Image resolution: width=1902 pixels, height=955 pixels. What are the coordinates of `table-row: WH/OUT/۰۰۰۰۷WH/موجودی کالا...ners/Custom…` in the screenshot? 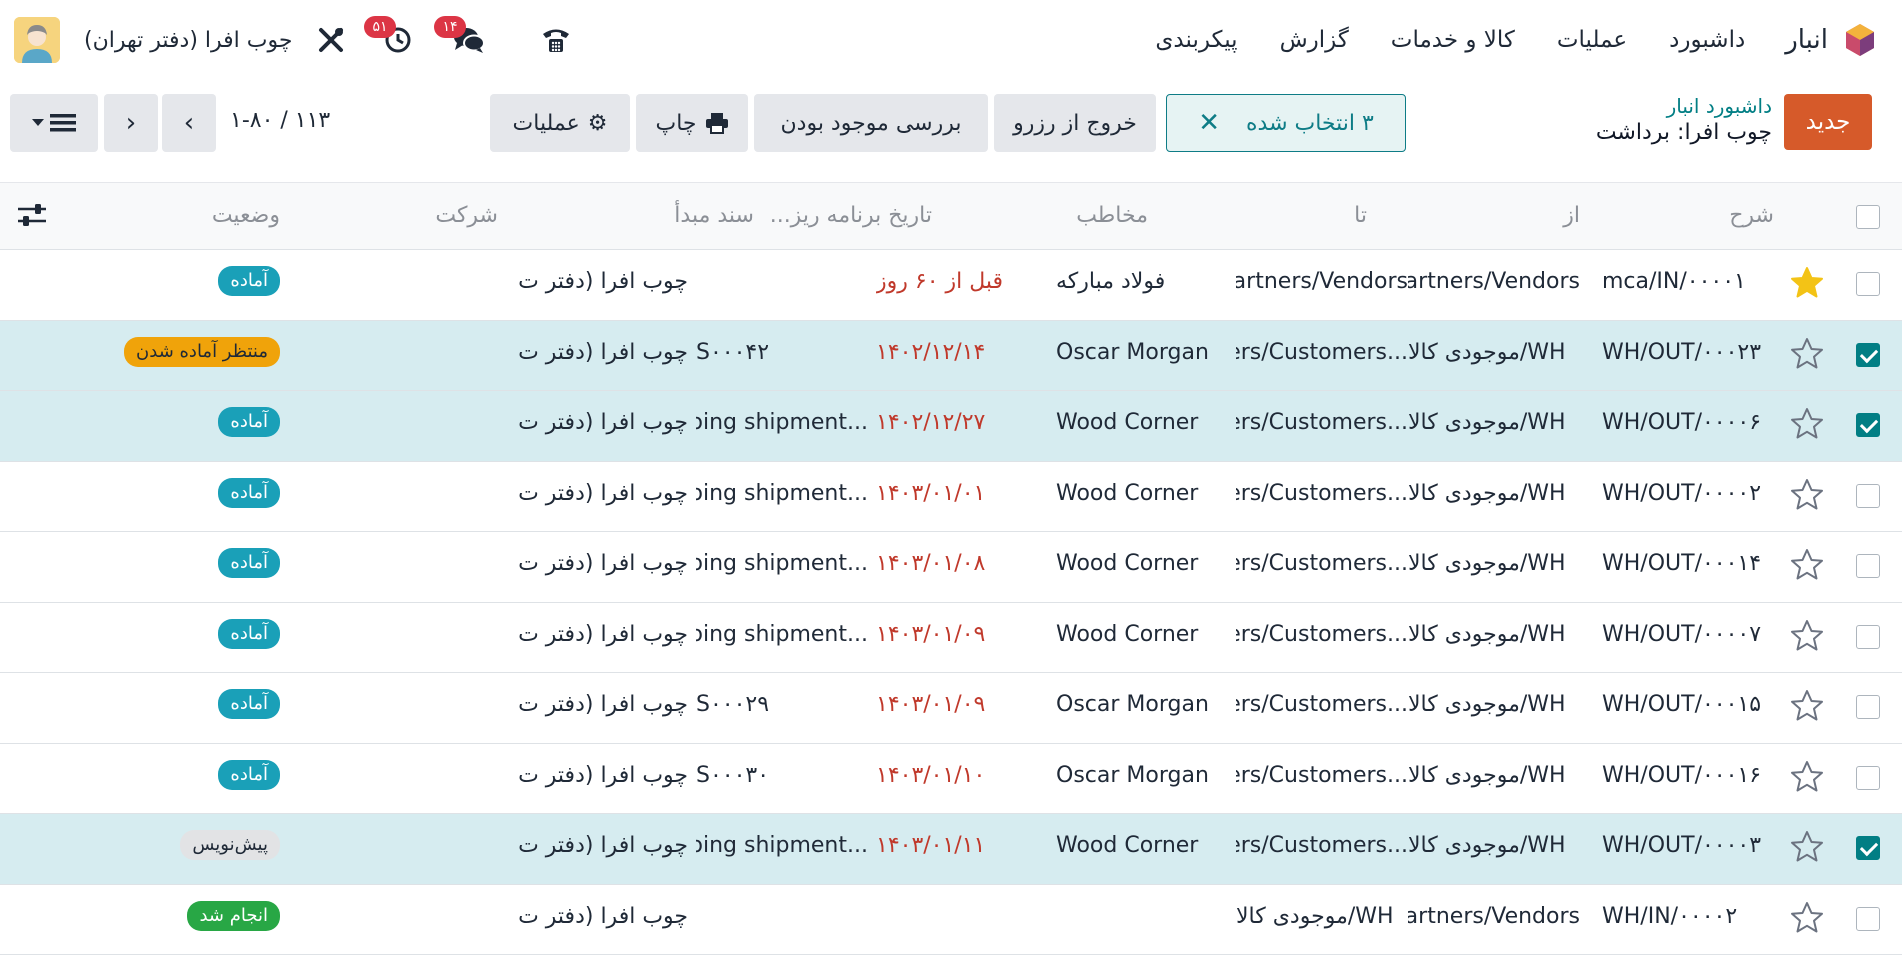 It's located at (951, 638).